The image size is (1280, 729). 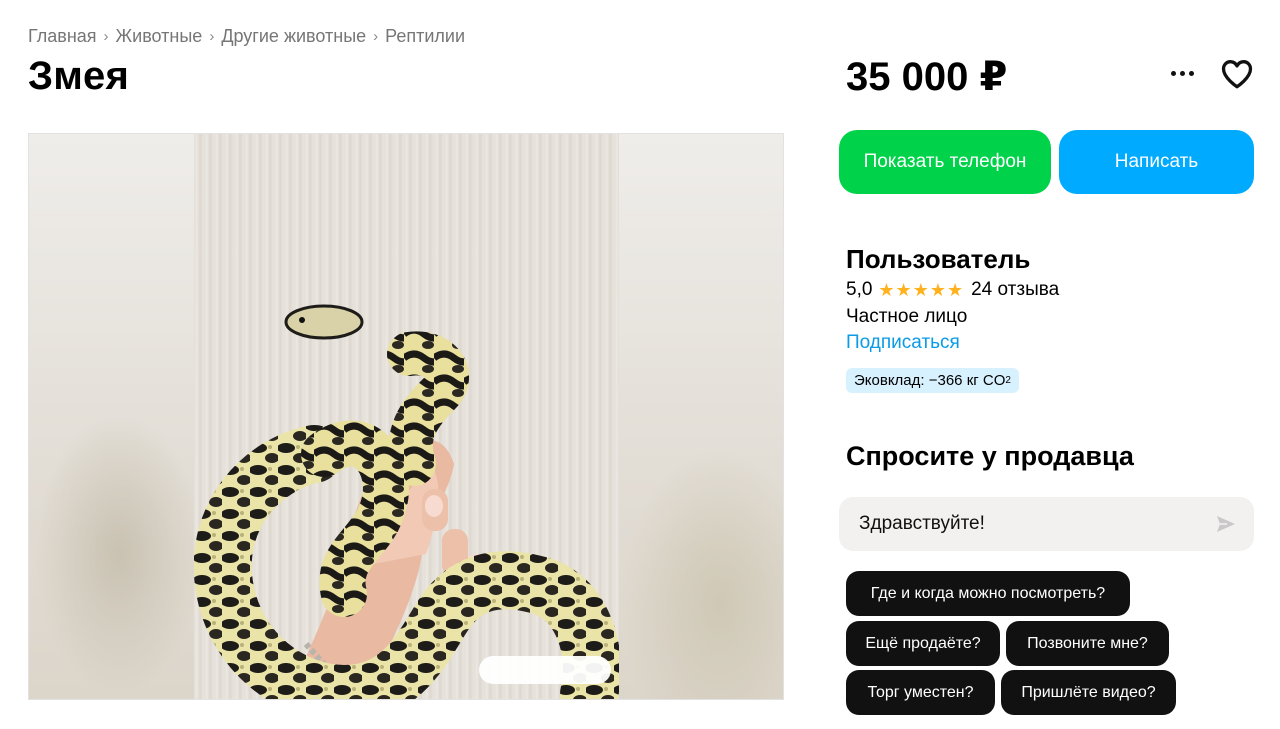 I want to click on eco-label-subscript: 2, so click(x=1008, y=380).